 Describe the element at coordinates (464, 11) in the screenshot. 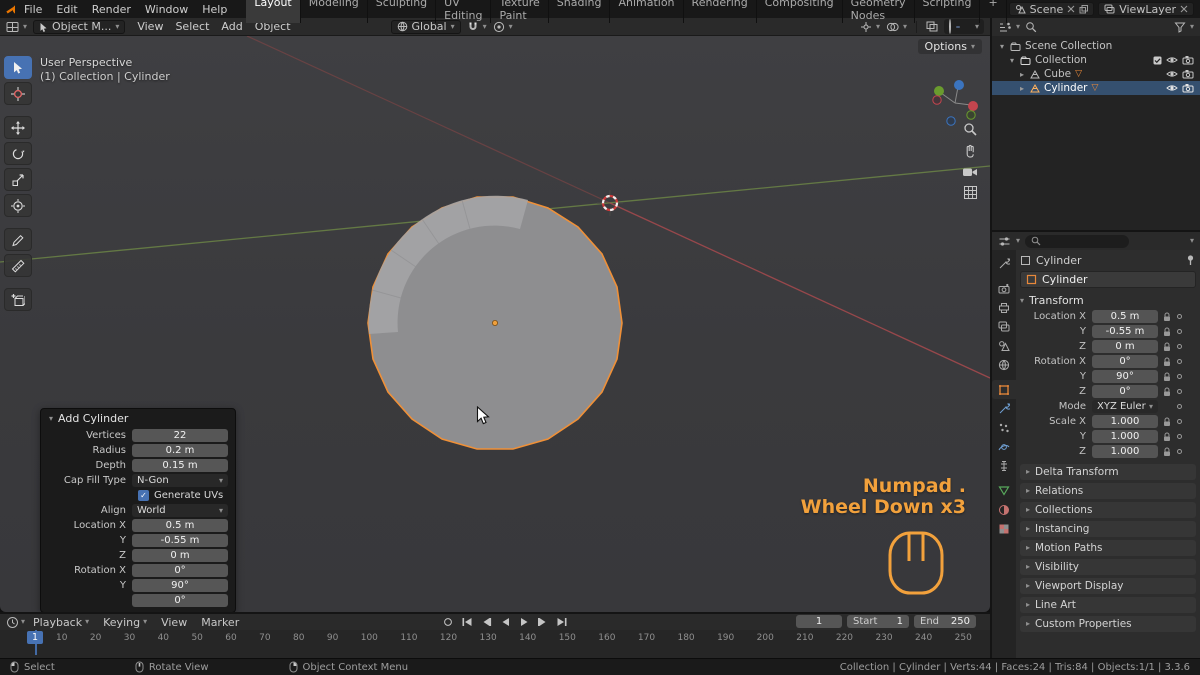

I see `workspace-tab: UV Editing` at that location.